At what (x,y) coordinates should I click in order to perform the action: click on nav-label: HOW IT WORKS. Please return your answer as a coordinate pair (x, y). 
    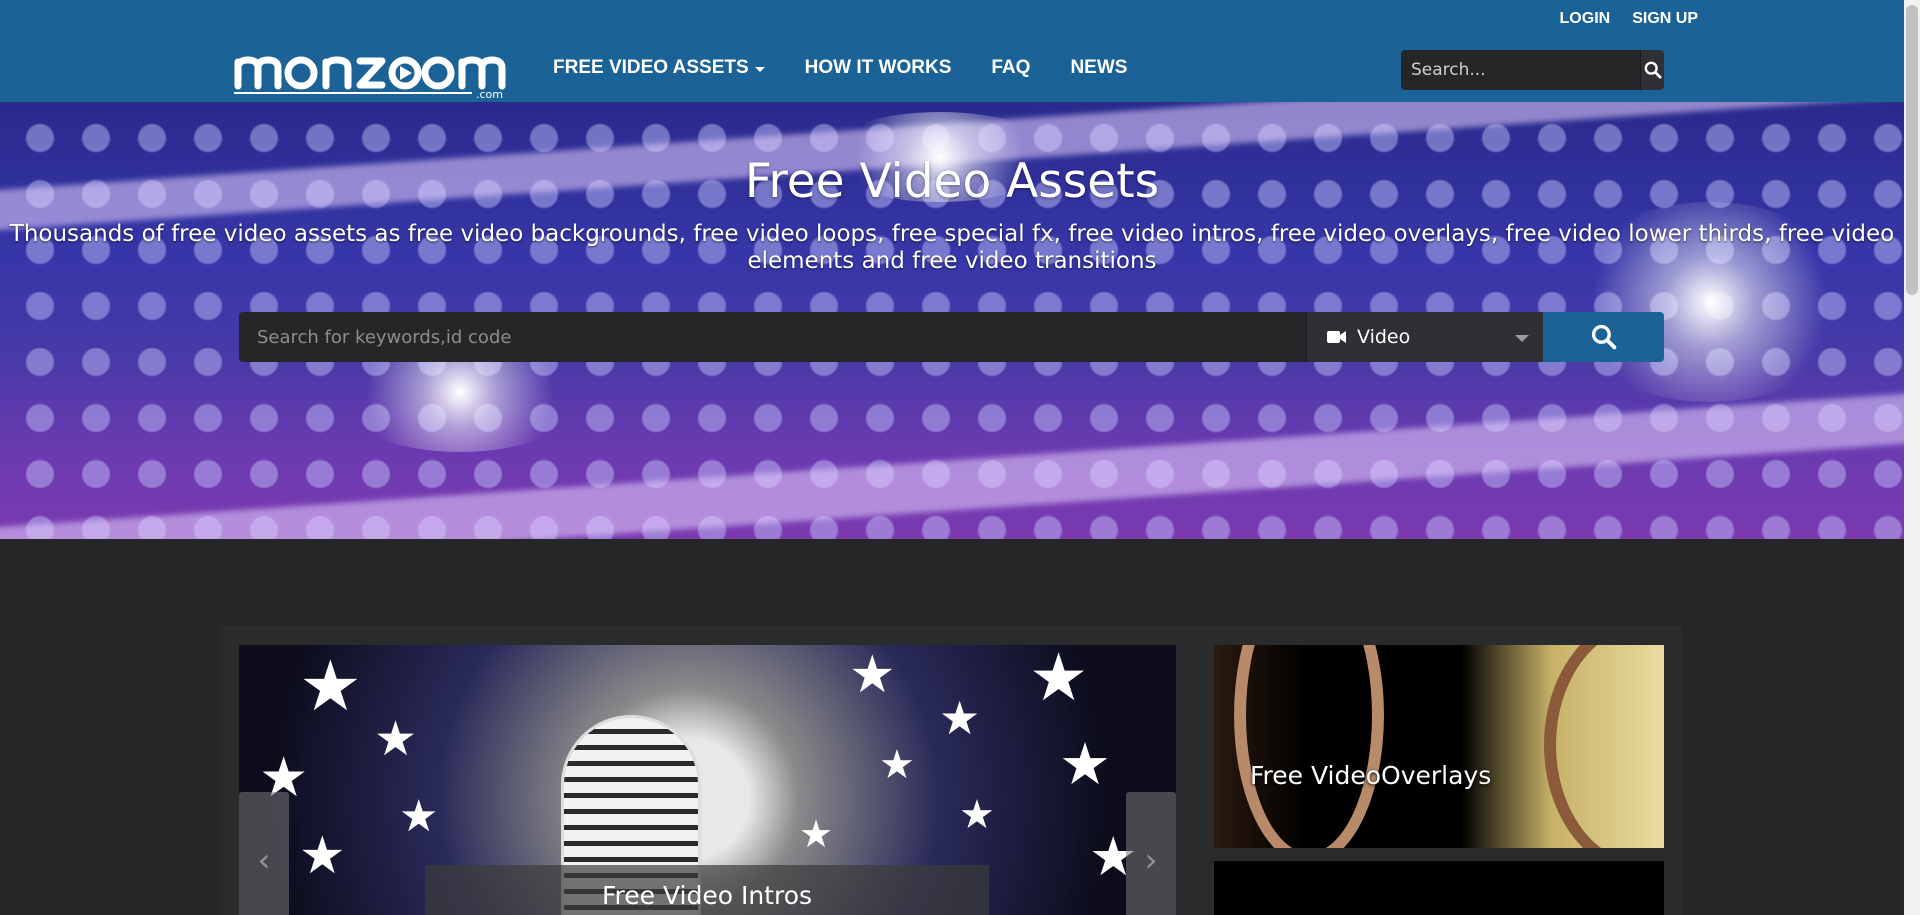
    Looking at the image, I should click on (878, 67).